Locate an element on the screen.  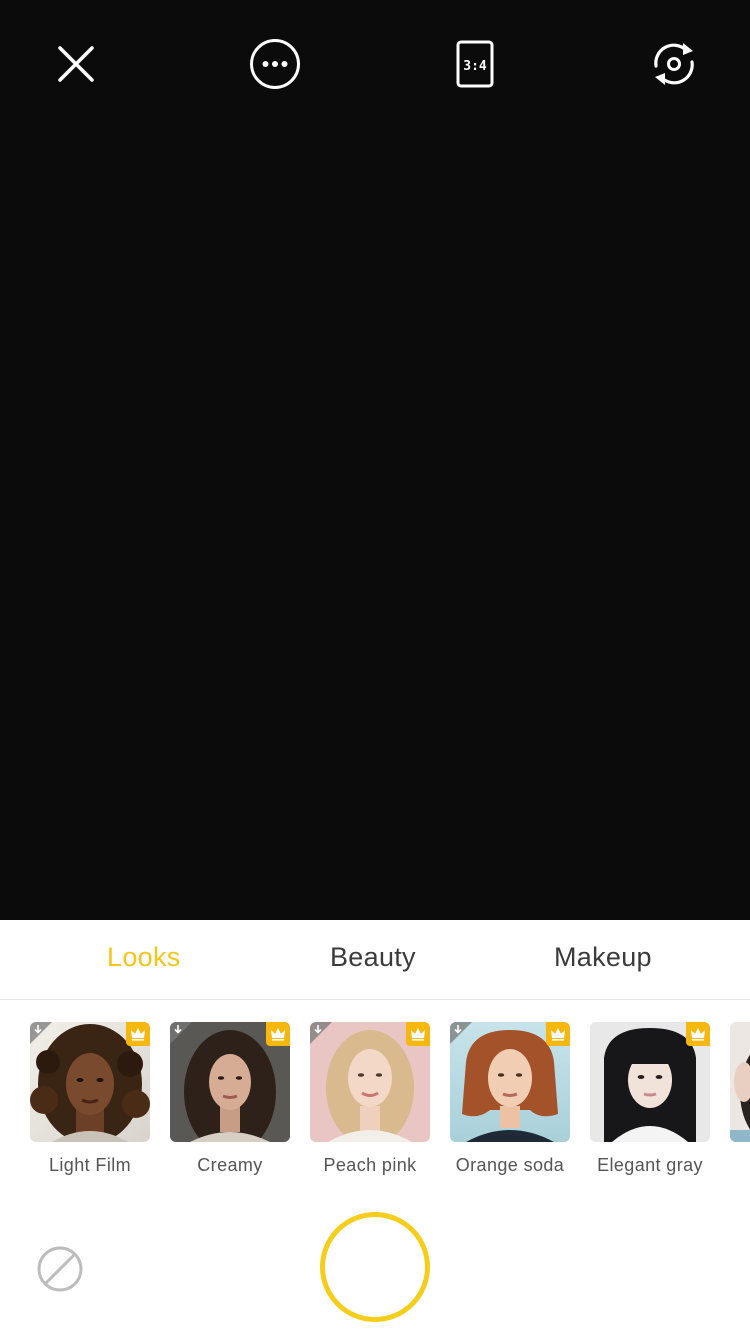
filter-label: Peach pink is located at coordinates (370, 1165).